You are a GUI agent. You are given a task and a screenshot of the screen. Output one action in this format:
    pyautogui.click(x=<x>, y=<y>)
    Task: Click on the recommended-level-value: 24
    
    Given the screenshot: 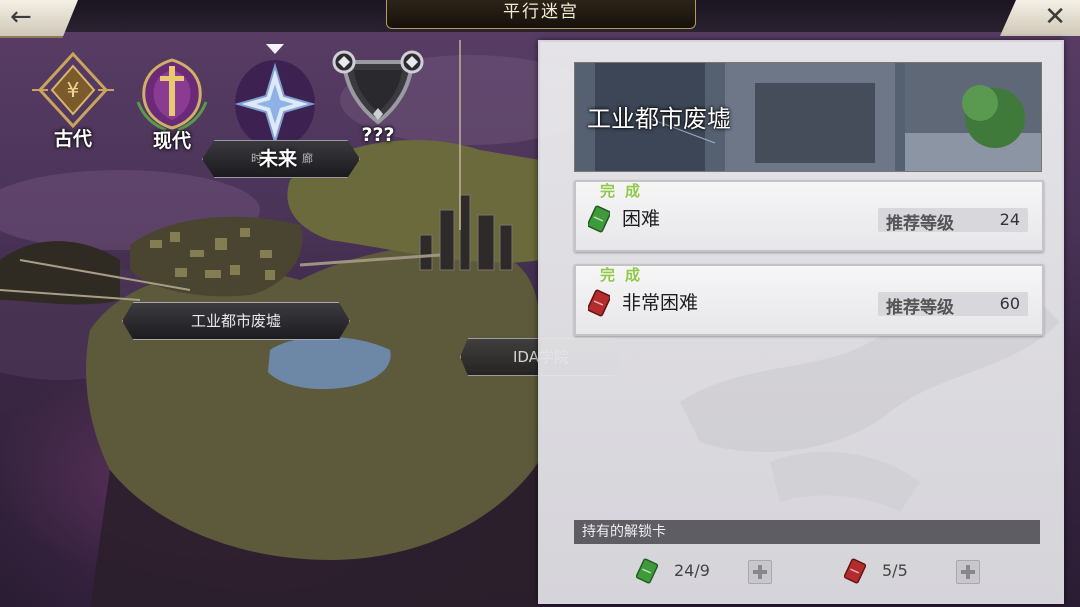 What is the action you would take?
    pyautogui.click(x=1009, y=219)
    